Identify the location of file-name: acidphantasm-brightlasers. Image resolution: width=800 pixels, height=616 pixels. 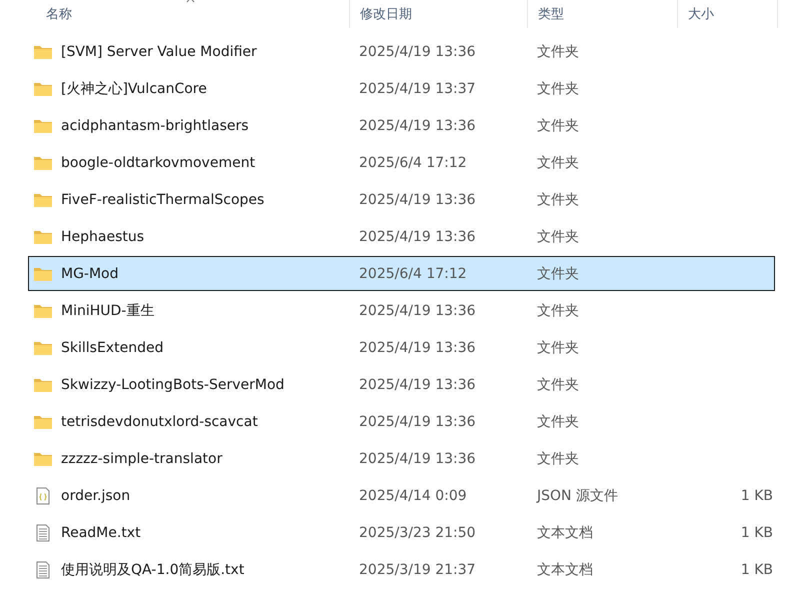
(155, 126).